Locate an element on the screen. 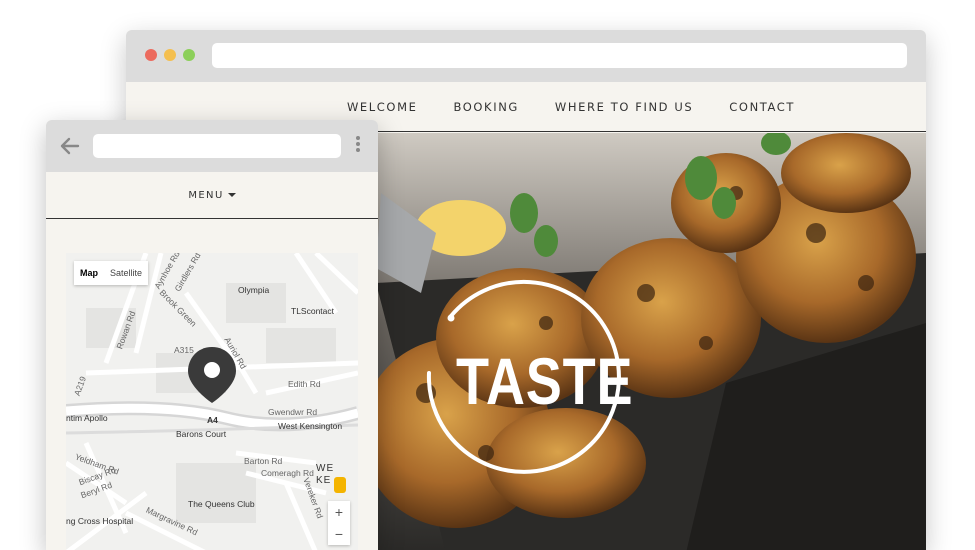  mobile-menu-toggle: MENU is located at coordinates (212, 195).